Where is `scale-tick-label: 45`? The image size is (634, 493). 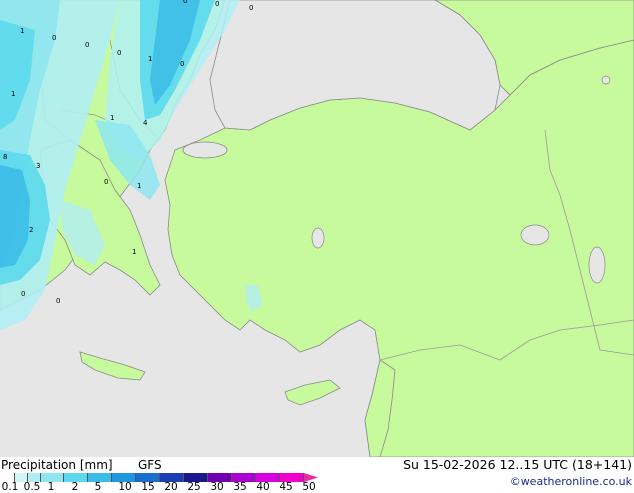
scale-tick-label: 45 is located at coordinates (286, 487).